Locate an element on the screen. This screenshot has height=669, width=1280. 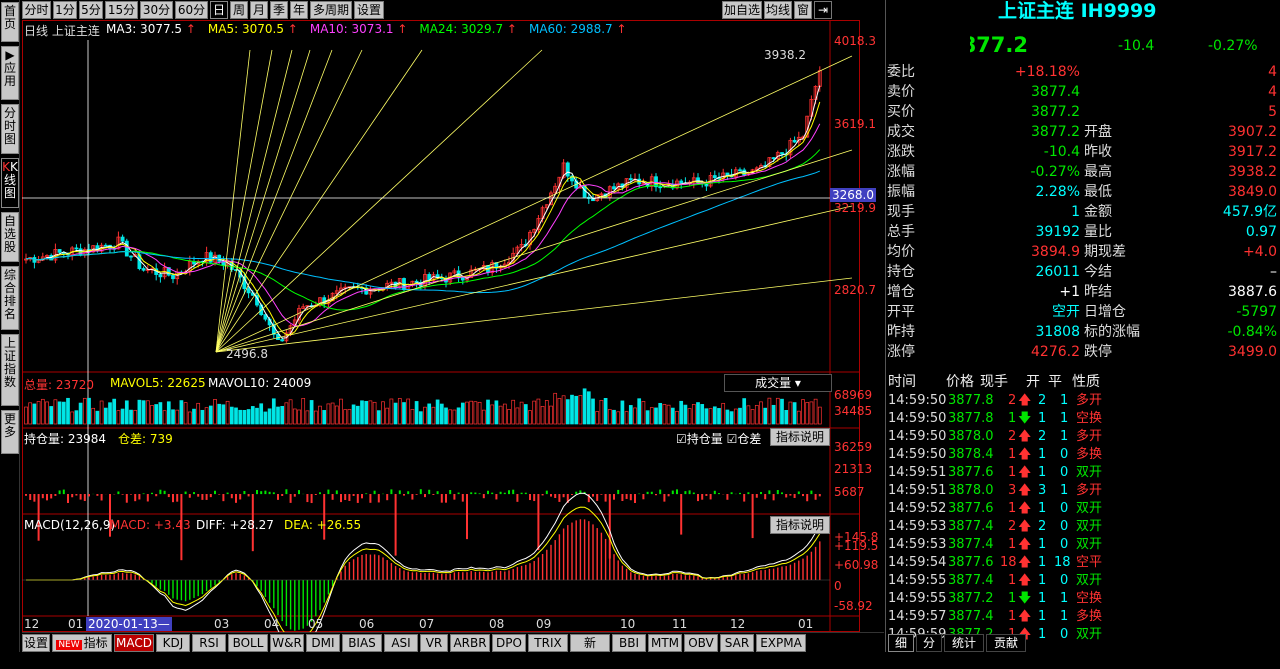
period-week: 周 is located at coordinates (239, 10).